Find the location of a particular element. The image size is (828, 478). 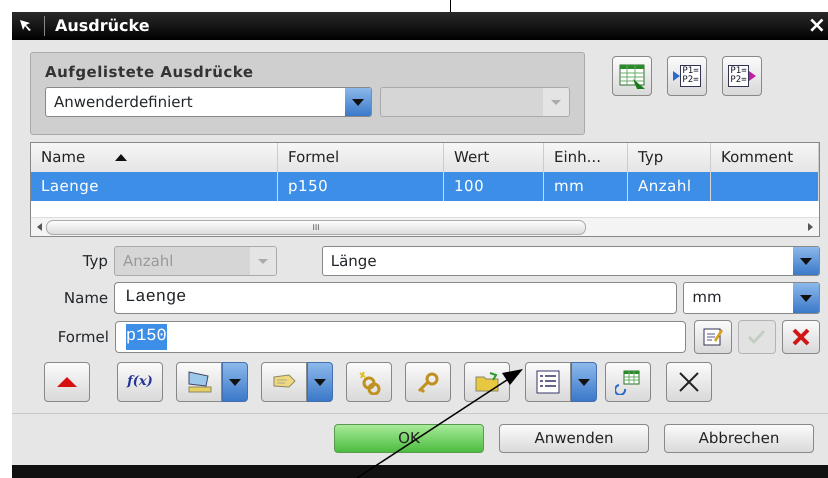

scroll-left-icon is located at coordinates (39, 227).